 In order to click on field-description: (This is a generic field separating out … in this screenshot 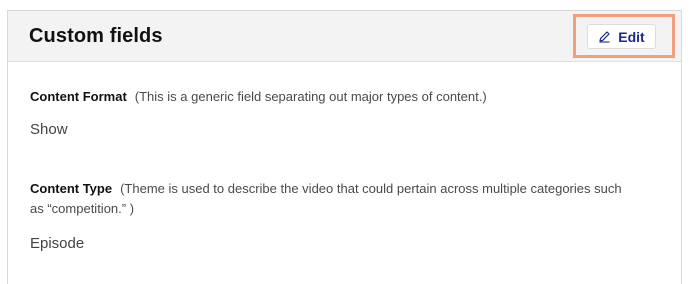, I will do `click(310, 96)`.